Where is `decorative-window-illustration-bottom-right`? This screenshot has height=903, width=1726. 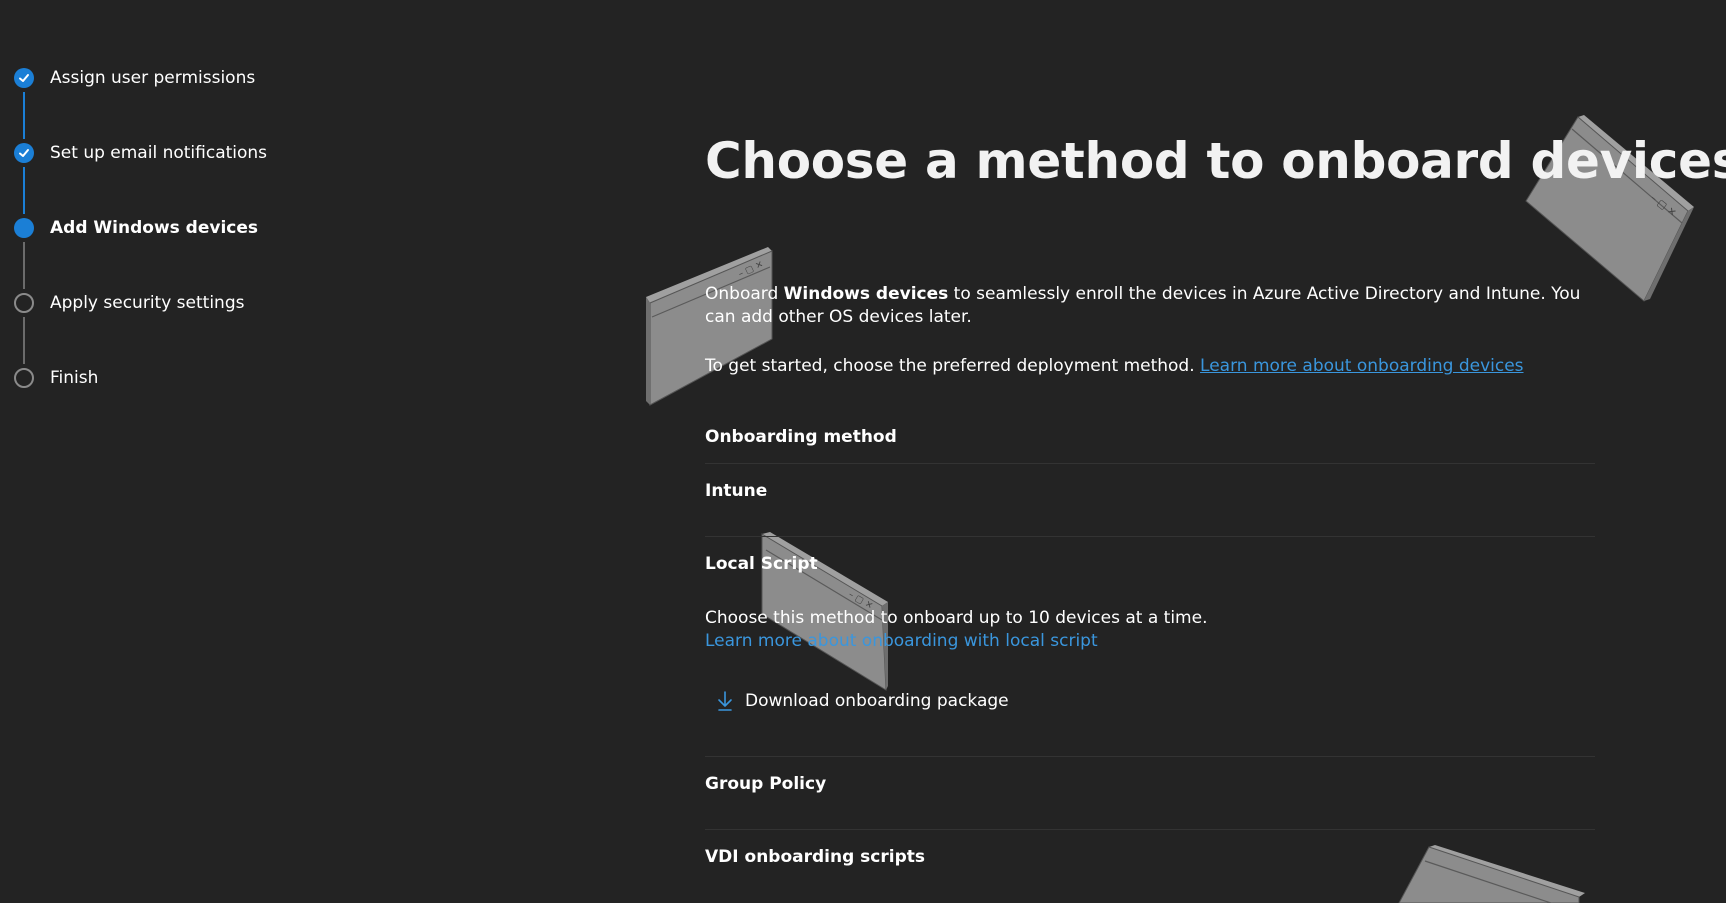 decorative-window-illustration-bottom-right is located at coordinates (1491, 874).